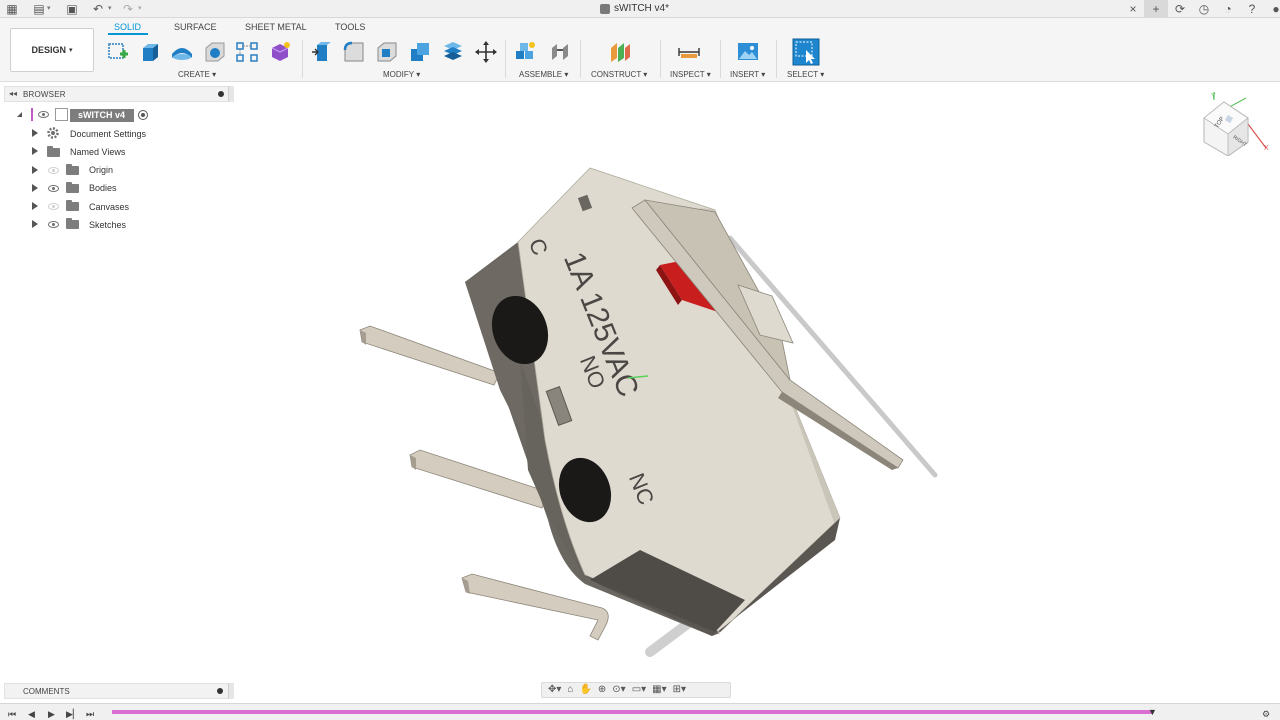  Describe the element at coordinates (90, 714) in the screenshot. I see `timeline-last-icon: ⏭` at that location.